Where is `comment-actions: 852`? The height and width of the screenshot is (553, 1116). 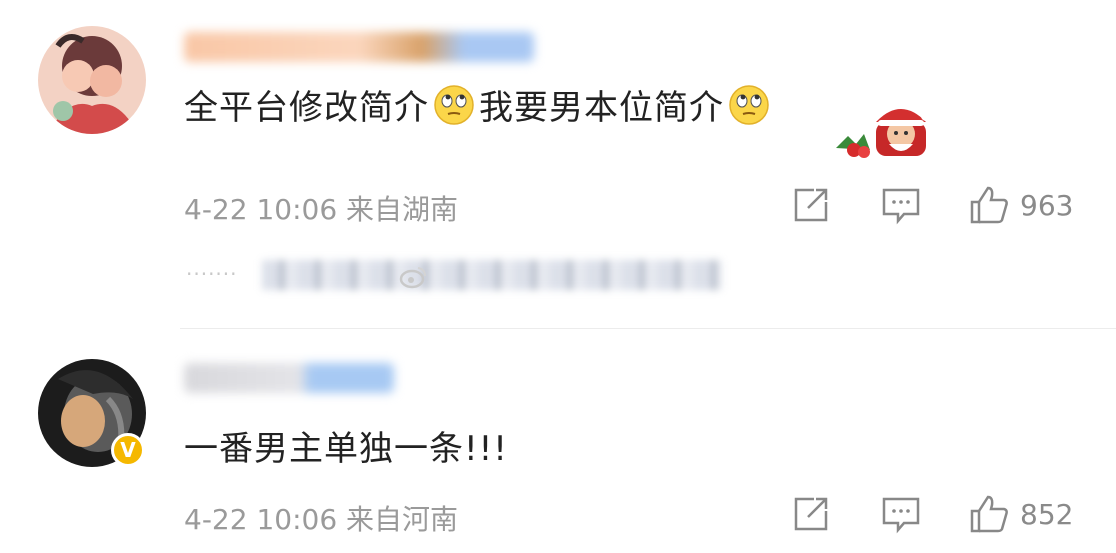
comment-actions: 852 is located at coordinates (931, 514).